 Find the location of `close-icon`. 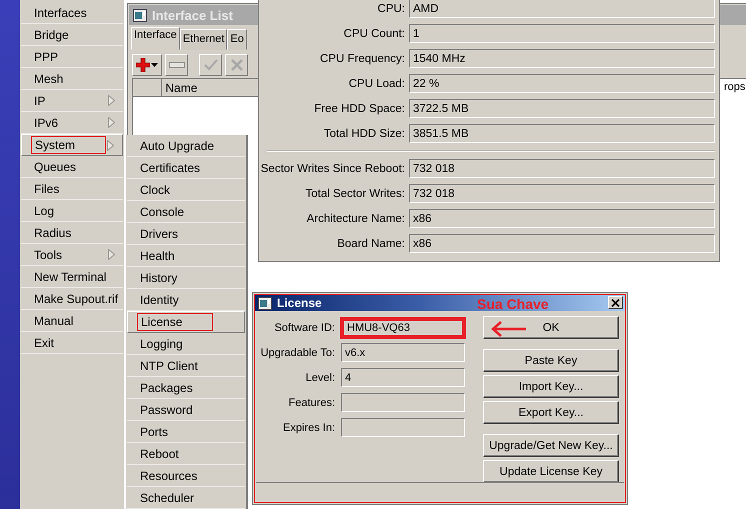

close-icon is located at coordinates (615, 302).